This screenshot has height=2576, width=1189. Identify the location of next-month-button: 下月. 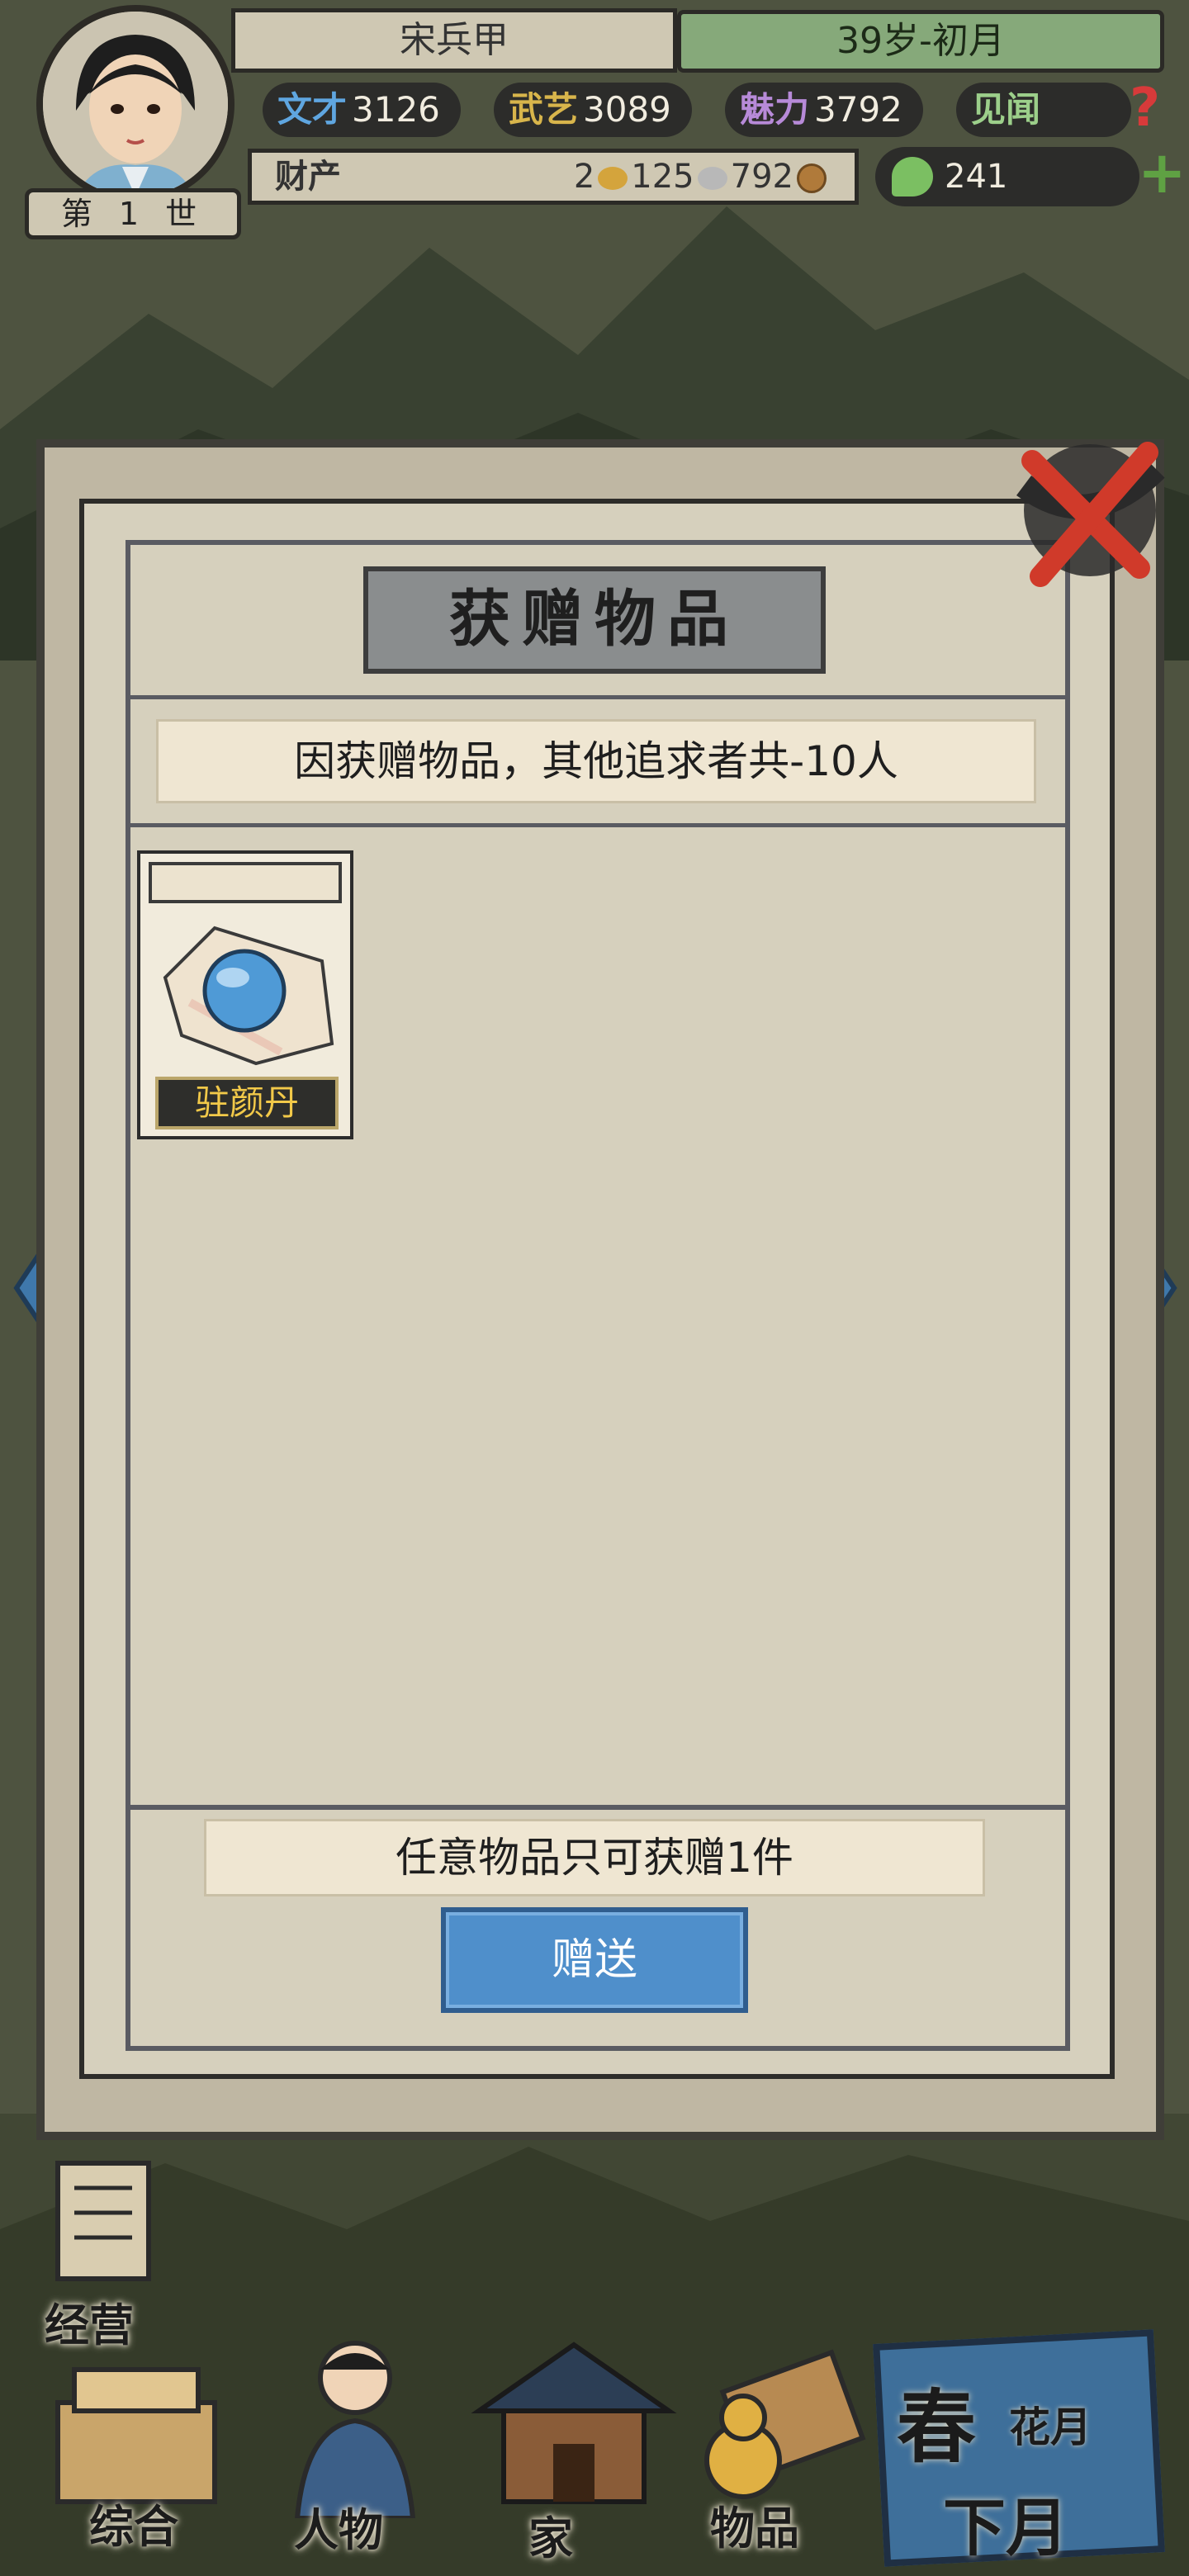
(1005, 2522).